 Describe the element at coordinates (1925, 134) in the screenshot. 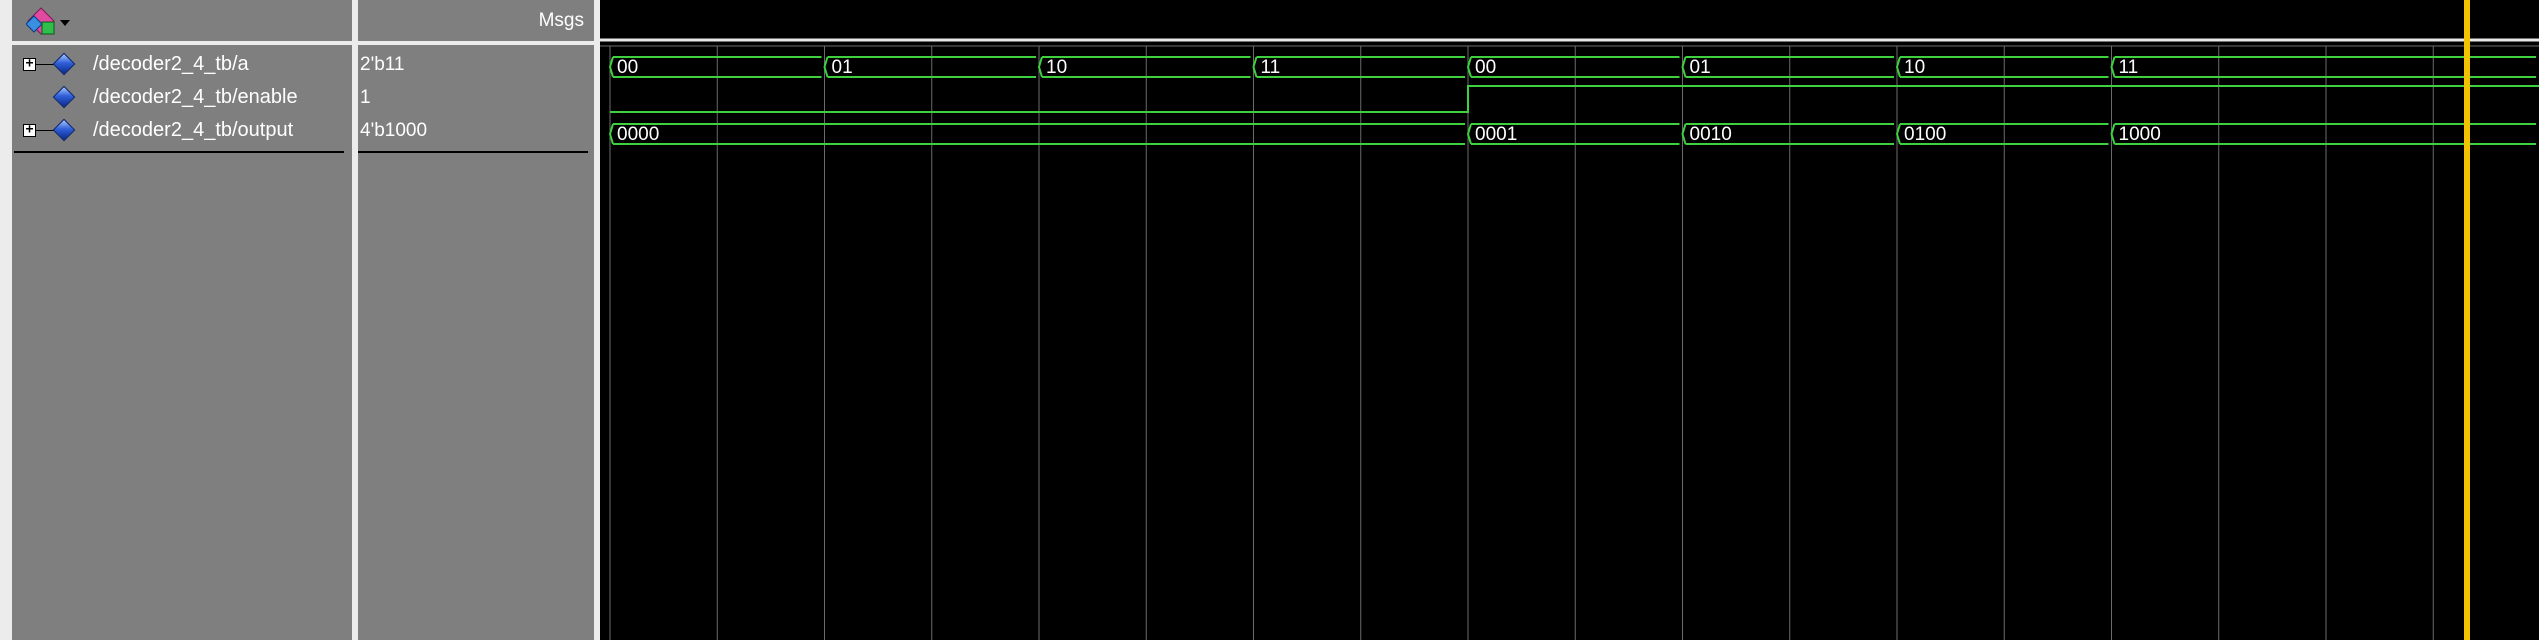

I see `bus-output-label: 0100` at that location.